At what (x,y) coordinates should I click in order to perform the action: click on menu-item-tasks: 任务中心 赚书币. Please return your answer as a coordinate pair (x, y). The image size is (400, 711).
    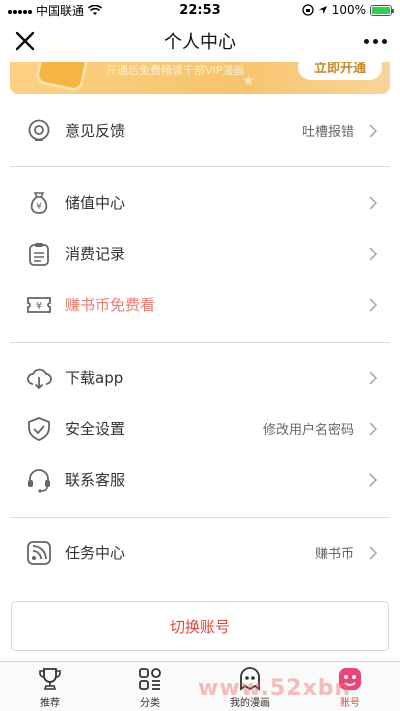
    Looking at the image, I should click on (200, 552).